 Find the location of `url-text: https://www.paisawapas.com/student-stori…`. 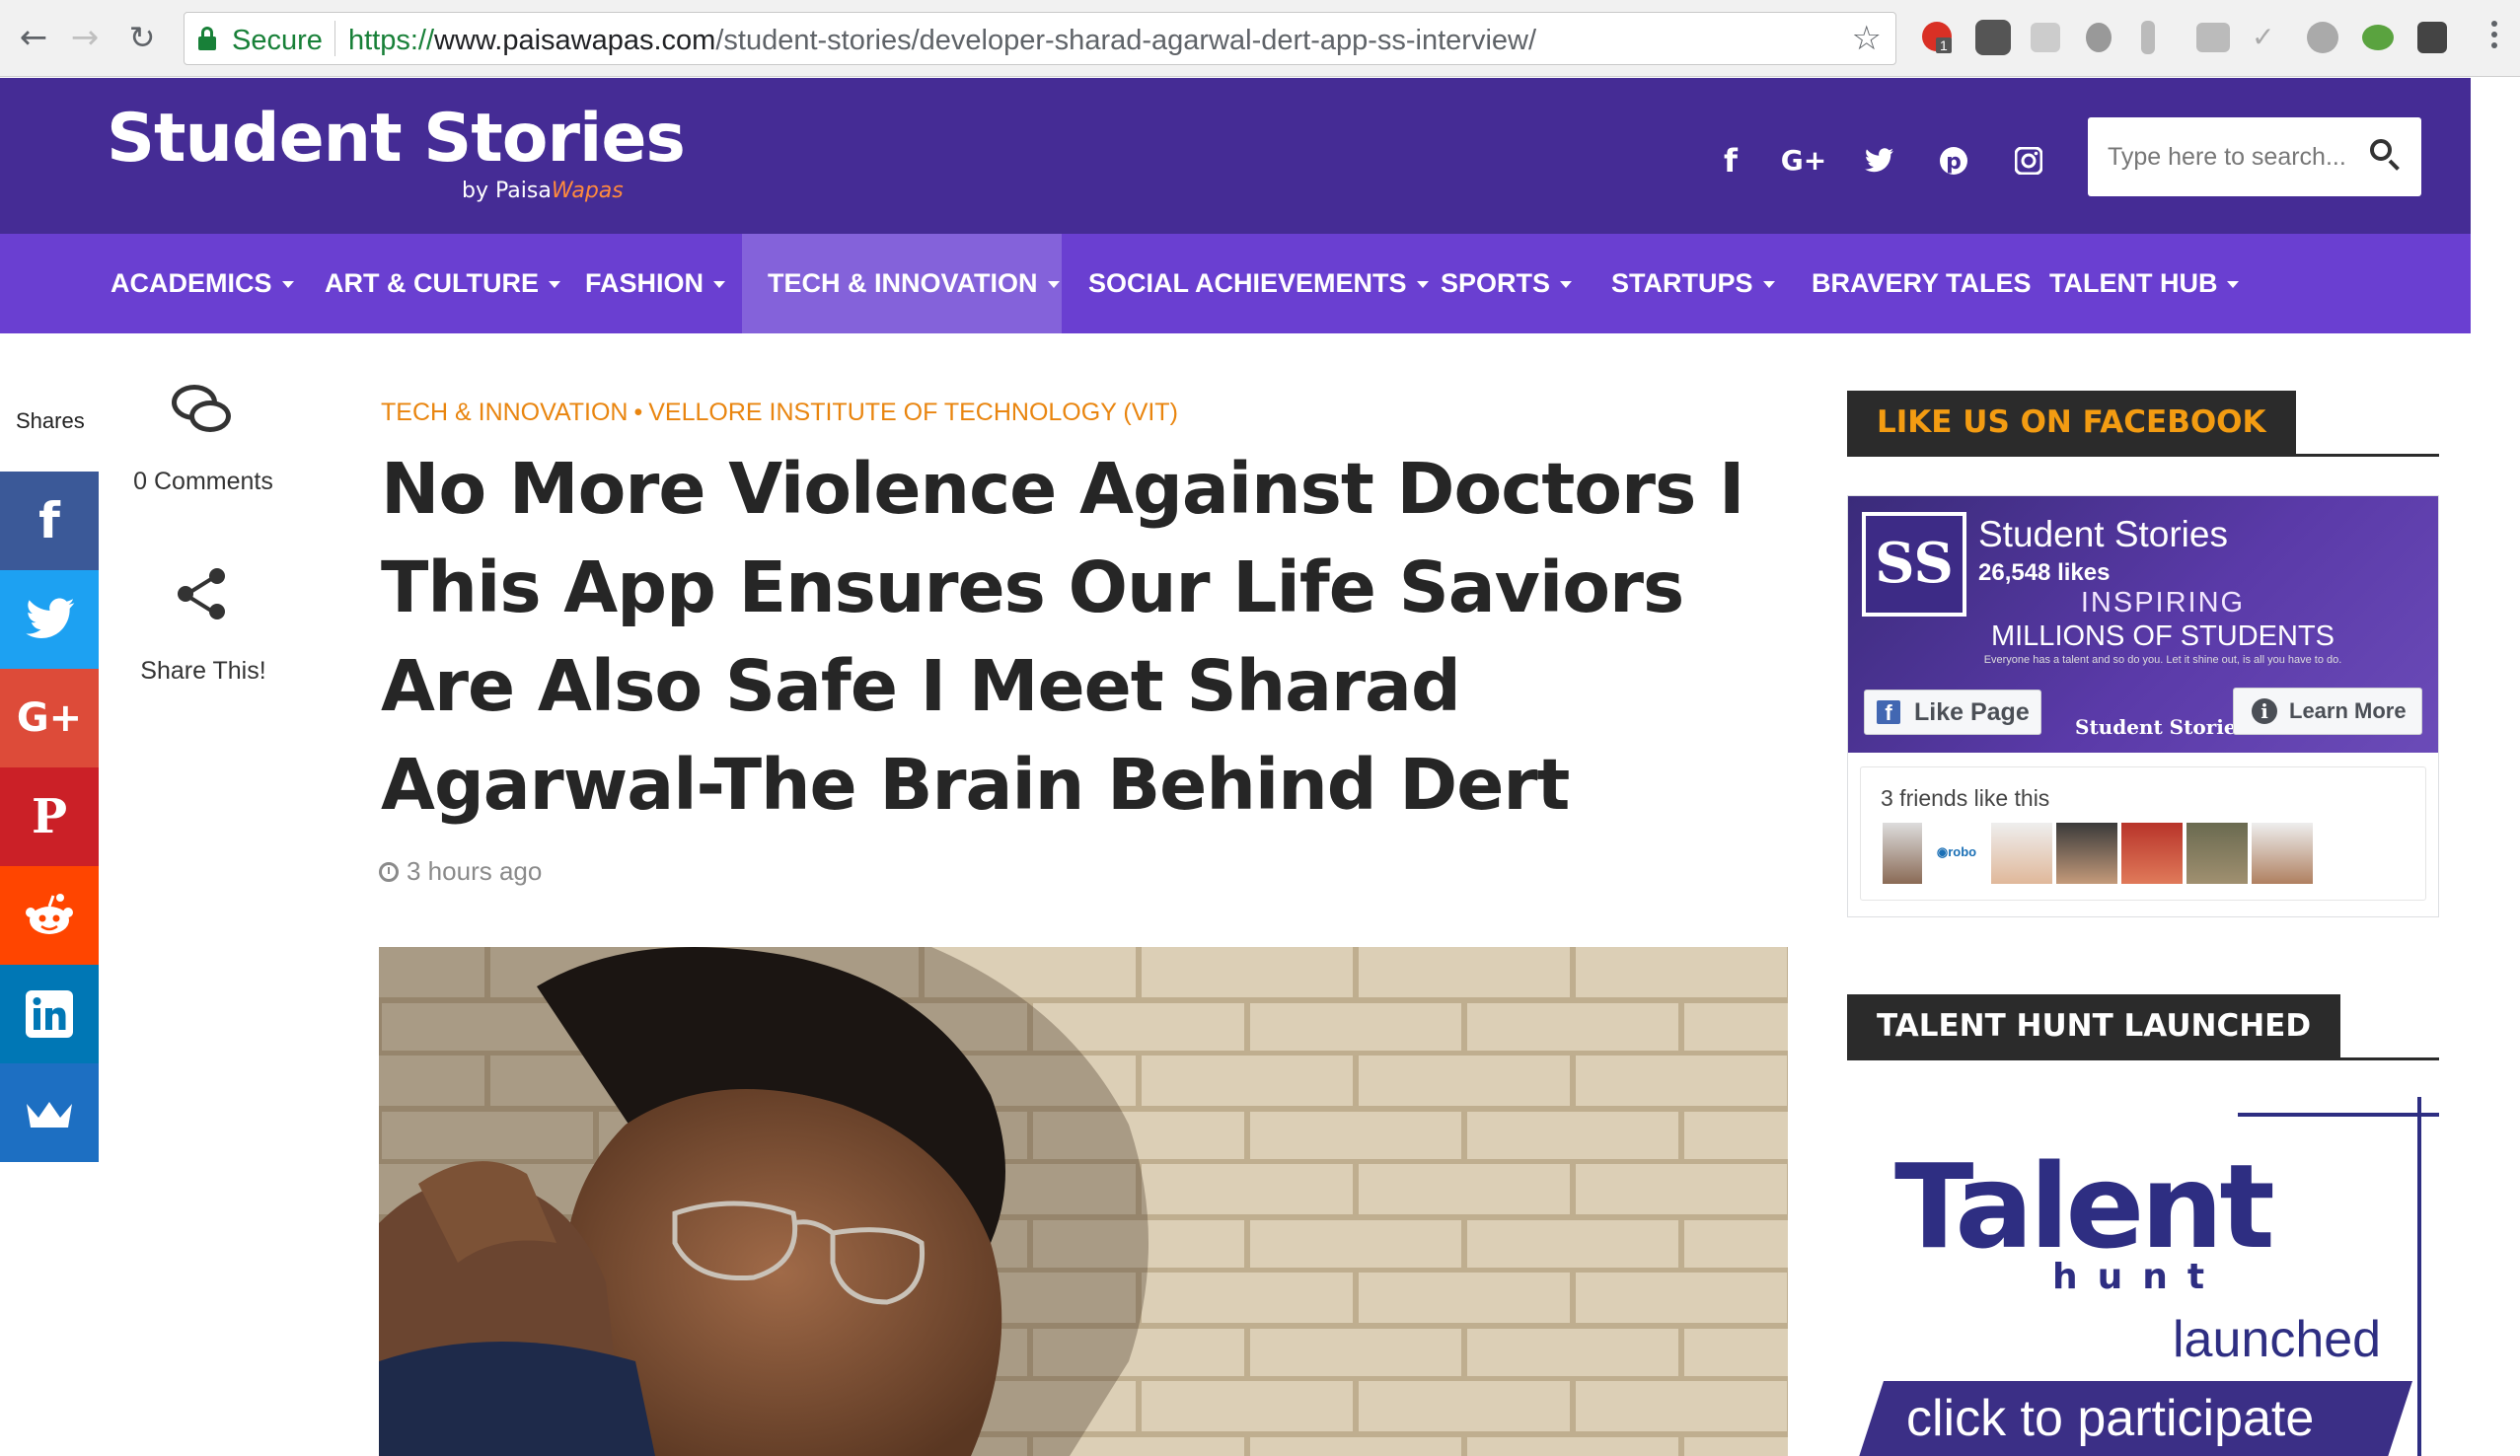

url-text: https://www.paisawapas.com/student-stori… is located at coordinates (942, 41).